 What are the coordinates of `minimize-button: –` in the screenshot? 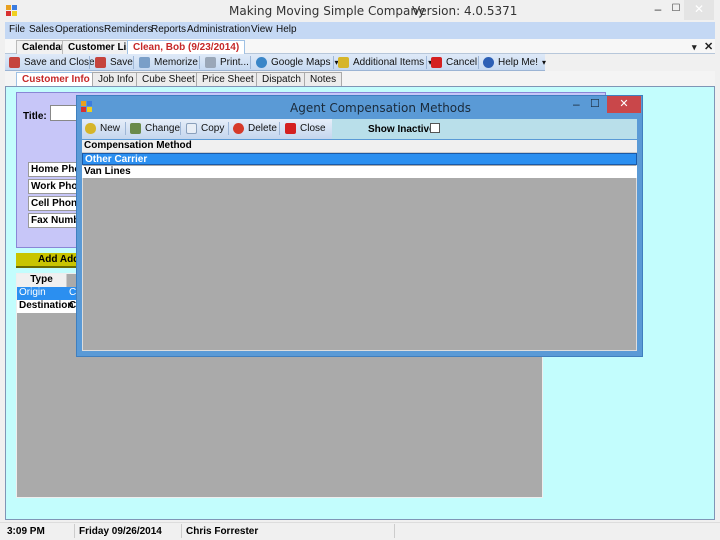 It's located at (658, 10).